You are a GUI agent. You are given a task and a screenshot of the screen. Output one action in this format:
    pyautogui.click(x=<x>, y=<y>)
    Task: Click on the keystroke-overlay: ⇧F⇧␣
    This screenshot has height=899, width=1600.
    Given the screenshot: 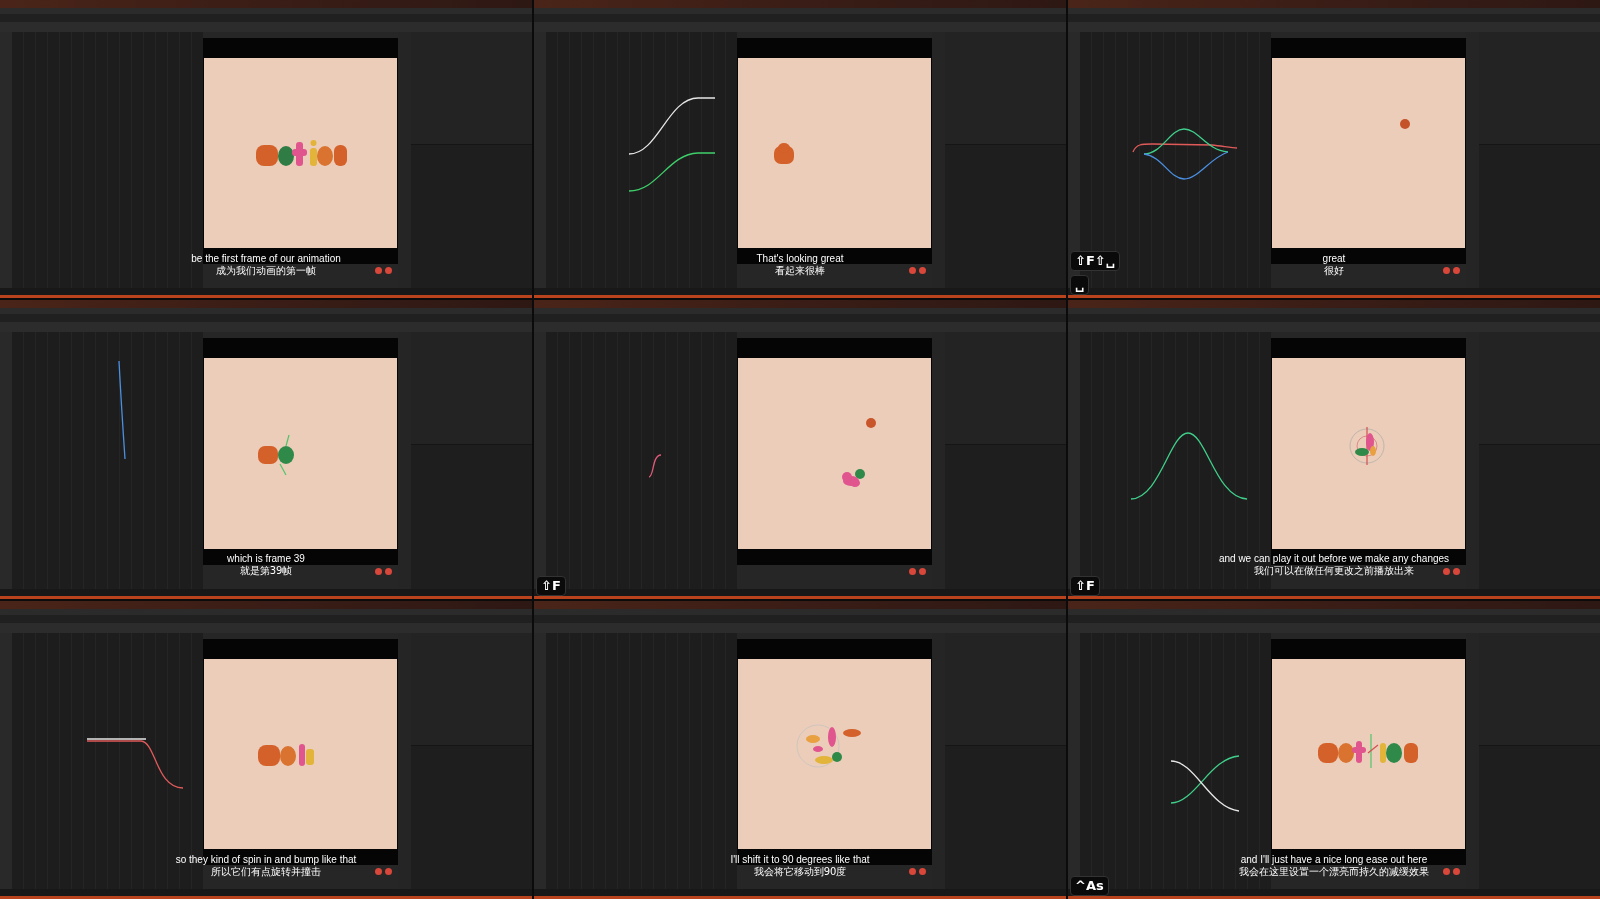 What is the action you would take?
    pyautogui.click(x=1095, y=261)
    